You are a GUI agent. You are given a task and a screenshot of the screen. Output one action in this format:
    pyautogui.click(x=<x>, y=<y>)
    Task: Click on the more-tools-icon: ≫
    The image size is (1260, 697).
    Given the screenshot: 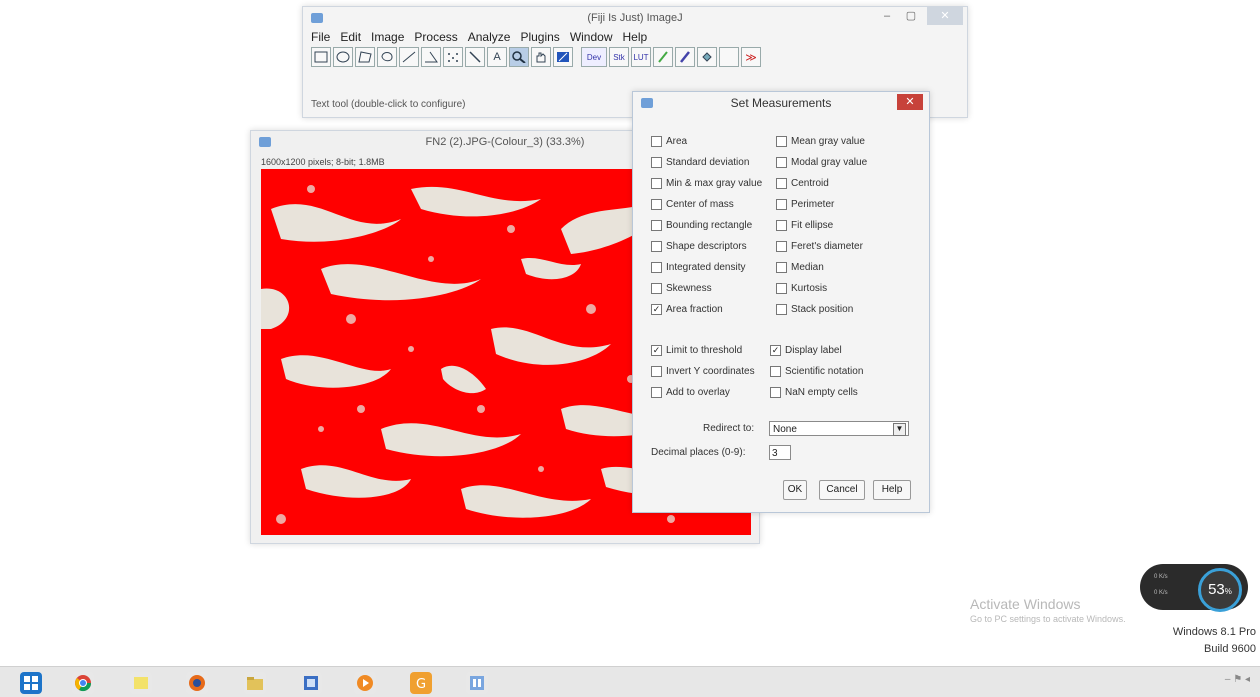 What is the action you would take?
    pyautogui.click(x=751, y=57)
    